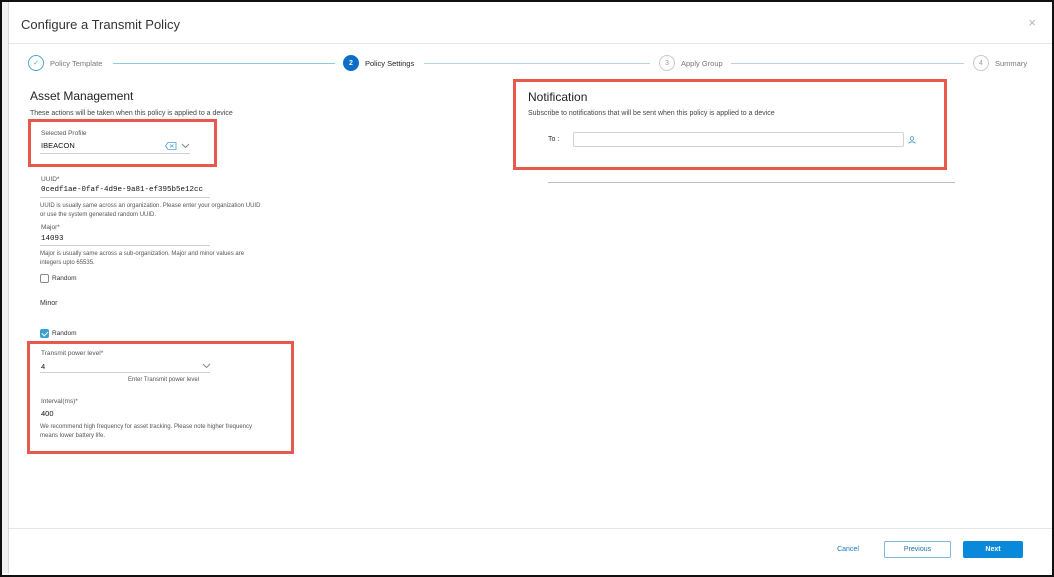  What do you see at coordinates (530, 528) in the screenshot?
I see `footer-divider` at bounding box center [530, 528].